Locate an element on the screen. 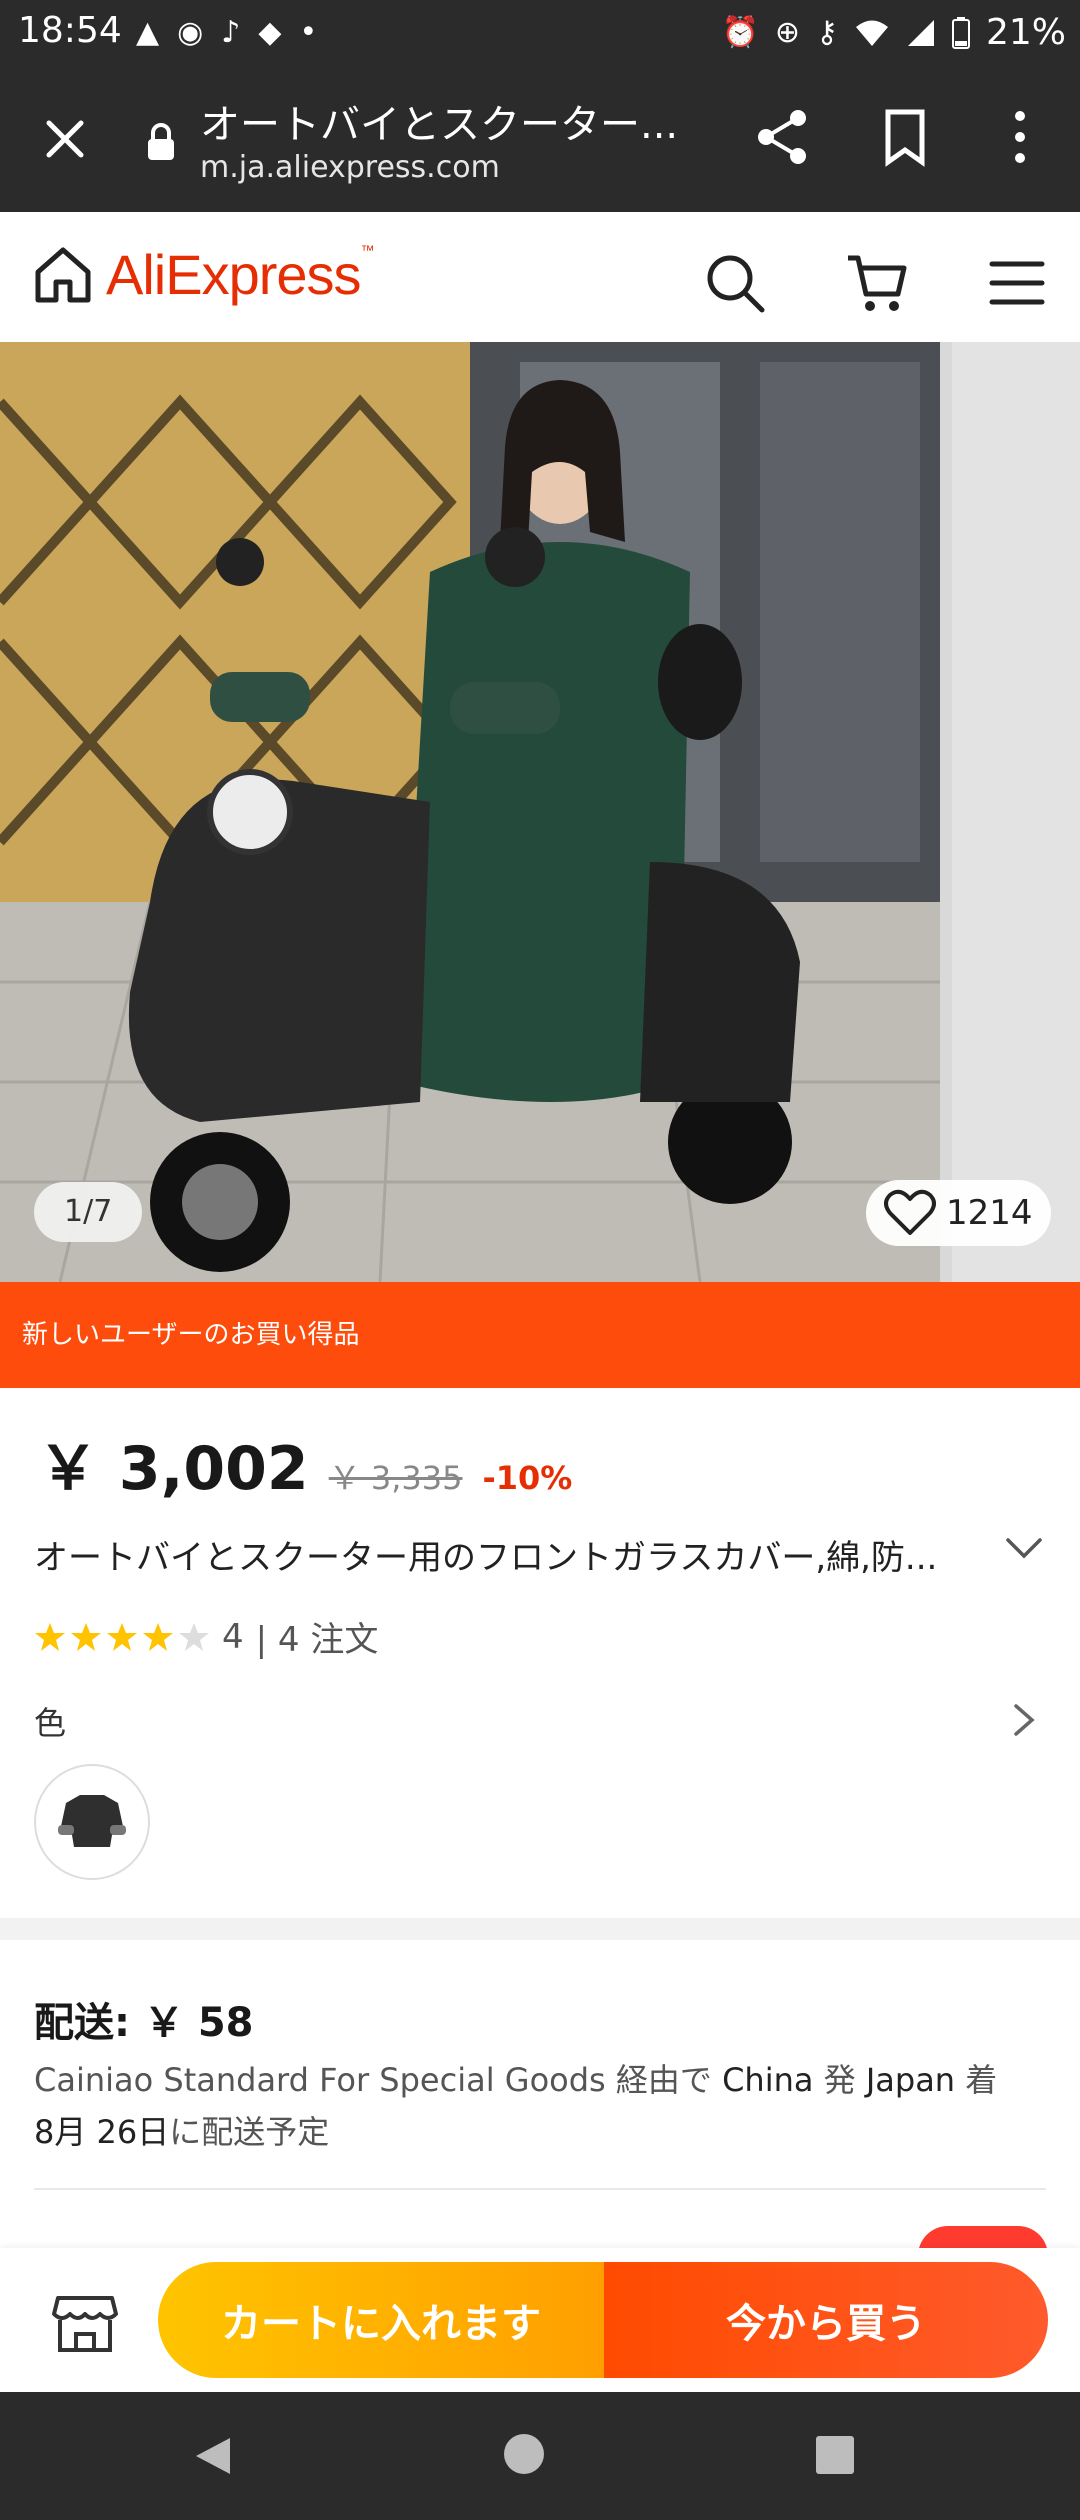 This screenshot has width=1080, height=2520. bookmark-button is located at coordinates (905, 137).